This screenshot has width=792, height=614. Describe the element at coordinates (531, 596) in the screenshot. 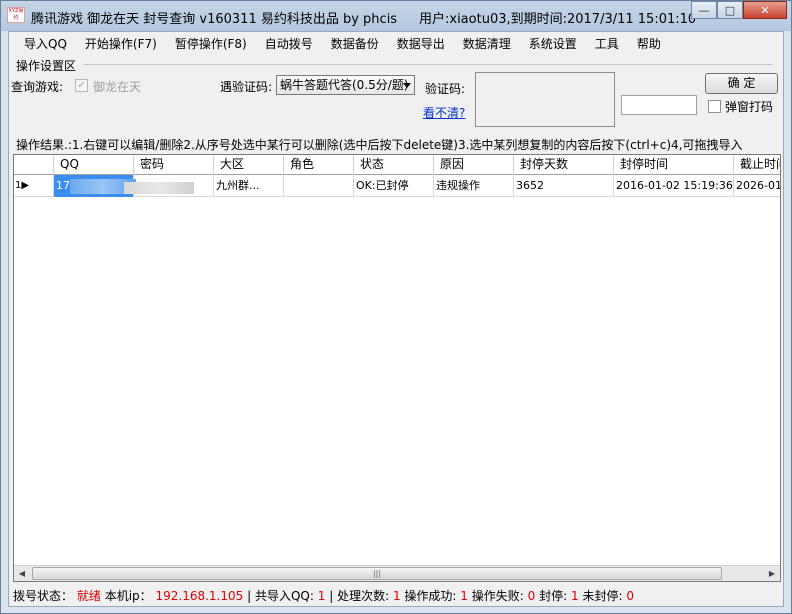

I see `fail-value: 0` at that location.